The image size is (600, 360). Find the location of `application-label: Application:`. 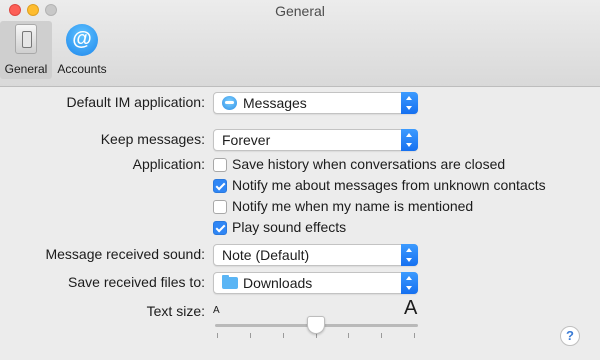

application-label: Application: is located at coordinates (168, 164).